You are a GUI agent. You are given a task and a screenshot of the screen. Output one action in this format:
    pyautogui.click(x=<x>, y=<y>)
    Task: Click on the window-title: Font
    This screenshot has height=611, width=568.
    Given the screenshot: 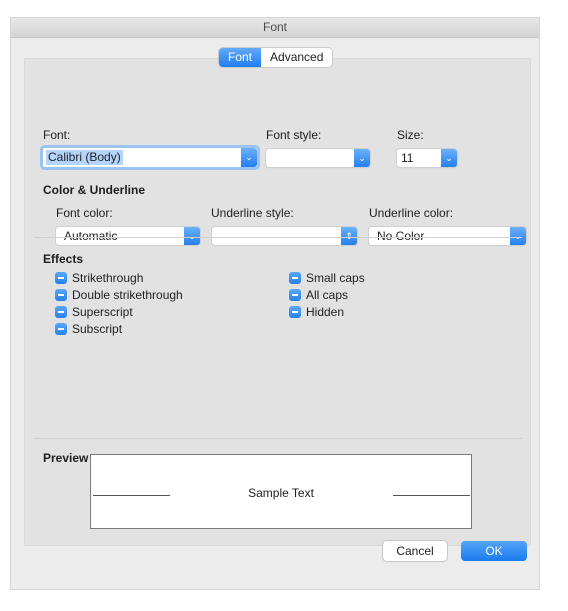 What is the action you would take?
    pyautogui.click(x=275, y=28)
    